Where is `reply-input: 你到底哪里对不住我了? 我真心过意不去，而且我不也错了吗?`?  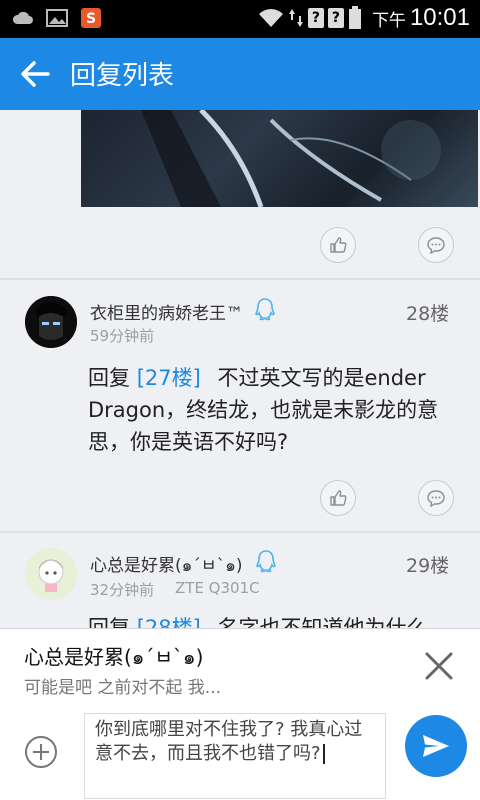
reply-input: 你到底哪里对不住我了? 我真心过意不去，而且我不也错了吗? is located at coordinates (235, 756).